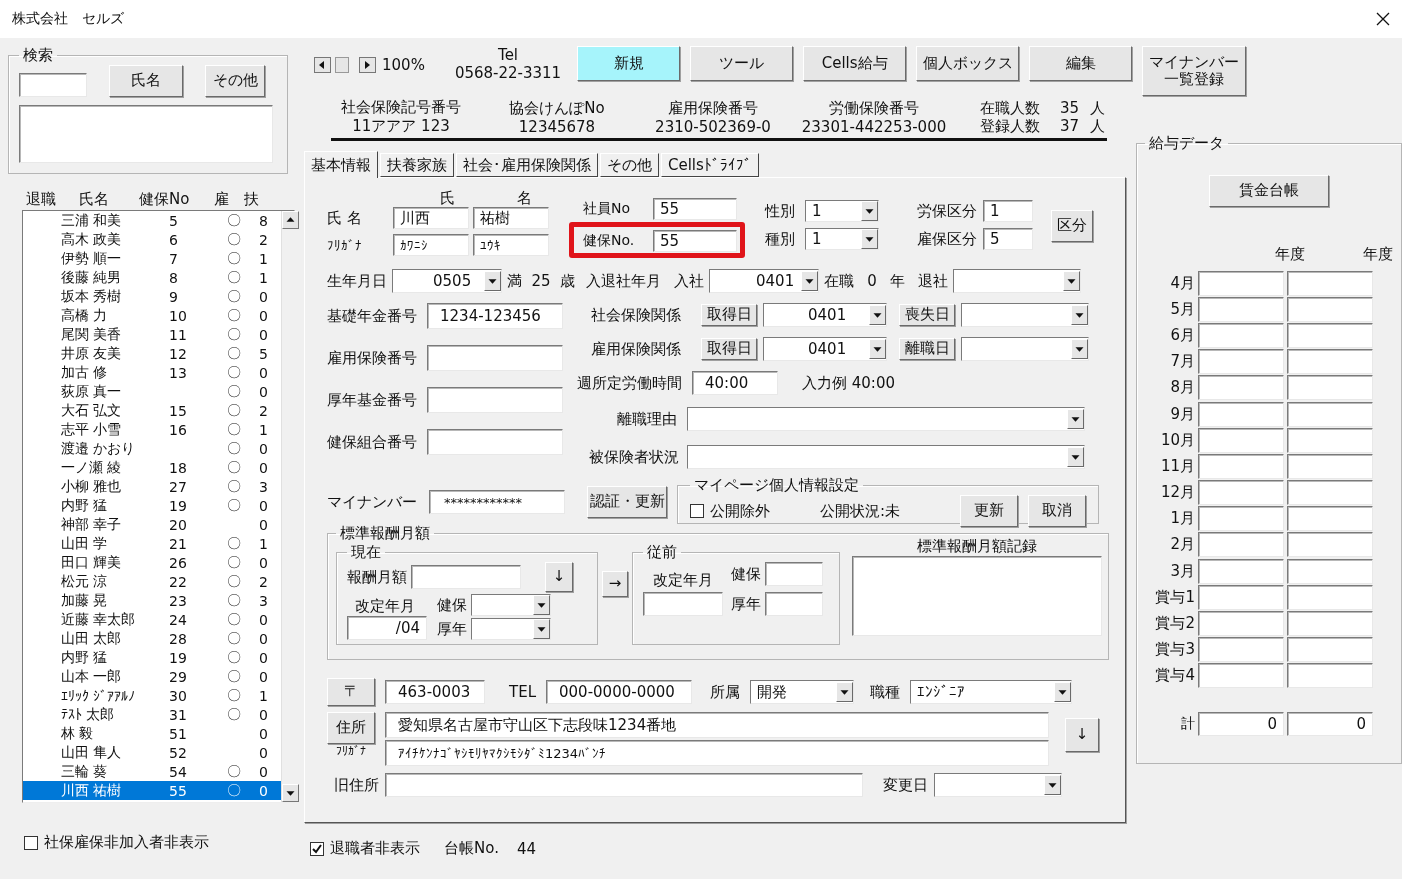 Image resolution: width=1402 pixels, height=879 pixels. I want to click on list-row: 渡邉 かおり 〇 0, so click(152, 448).